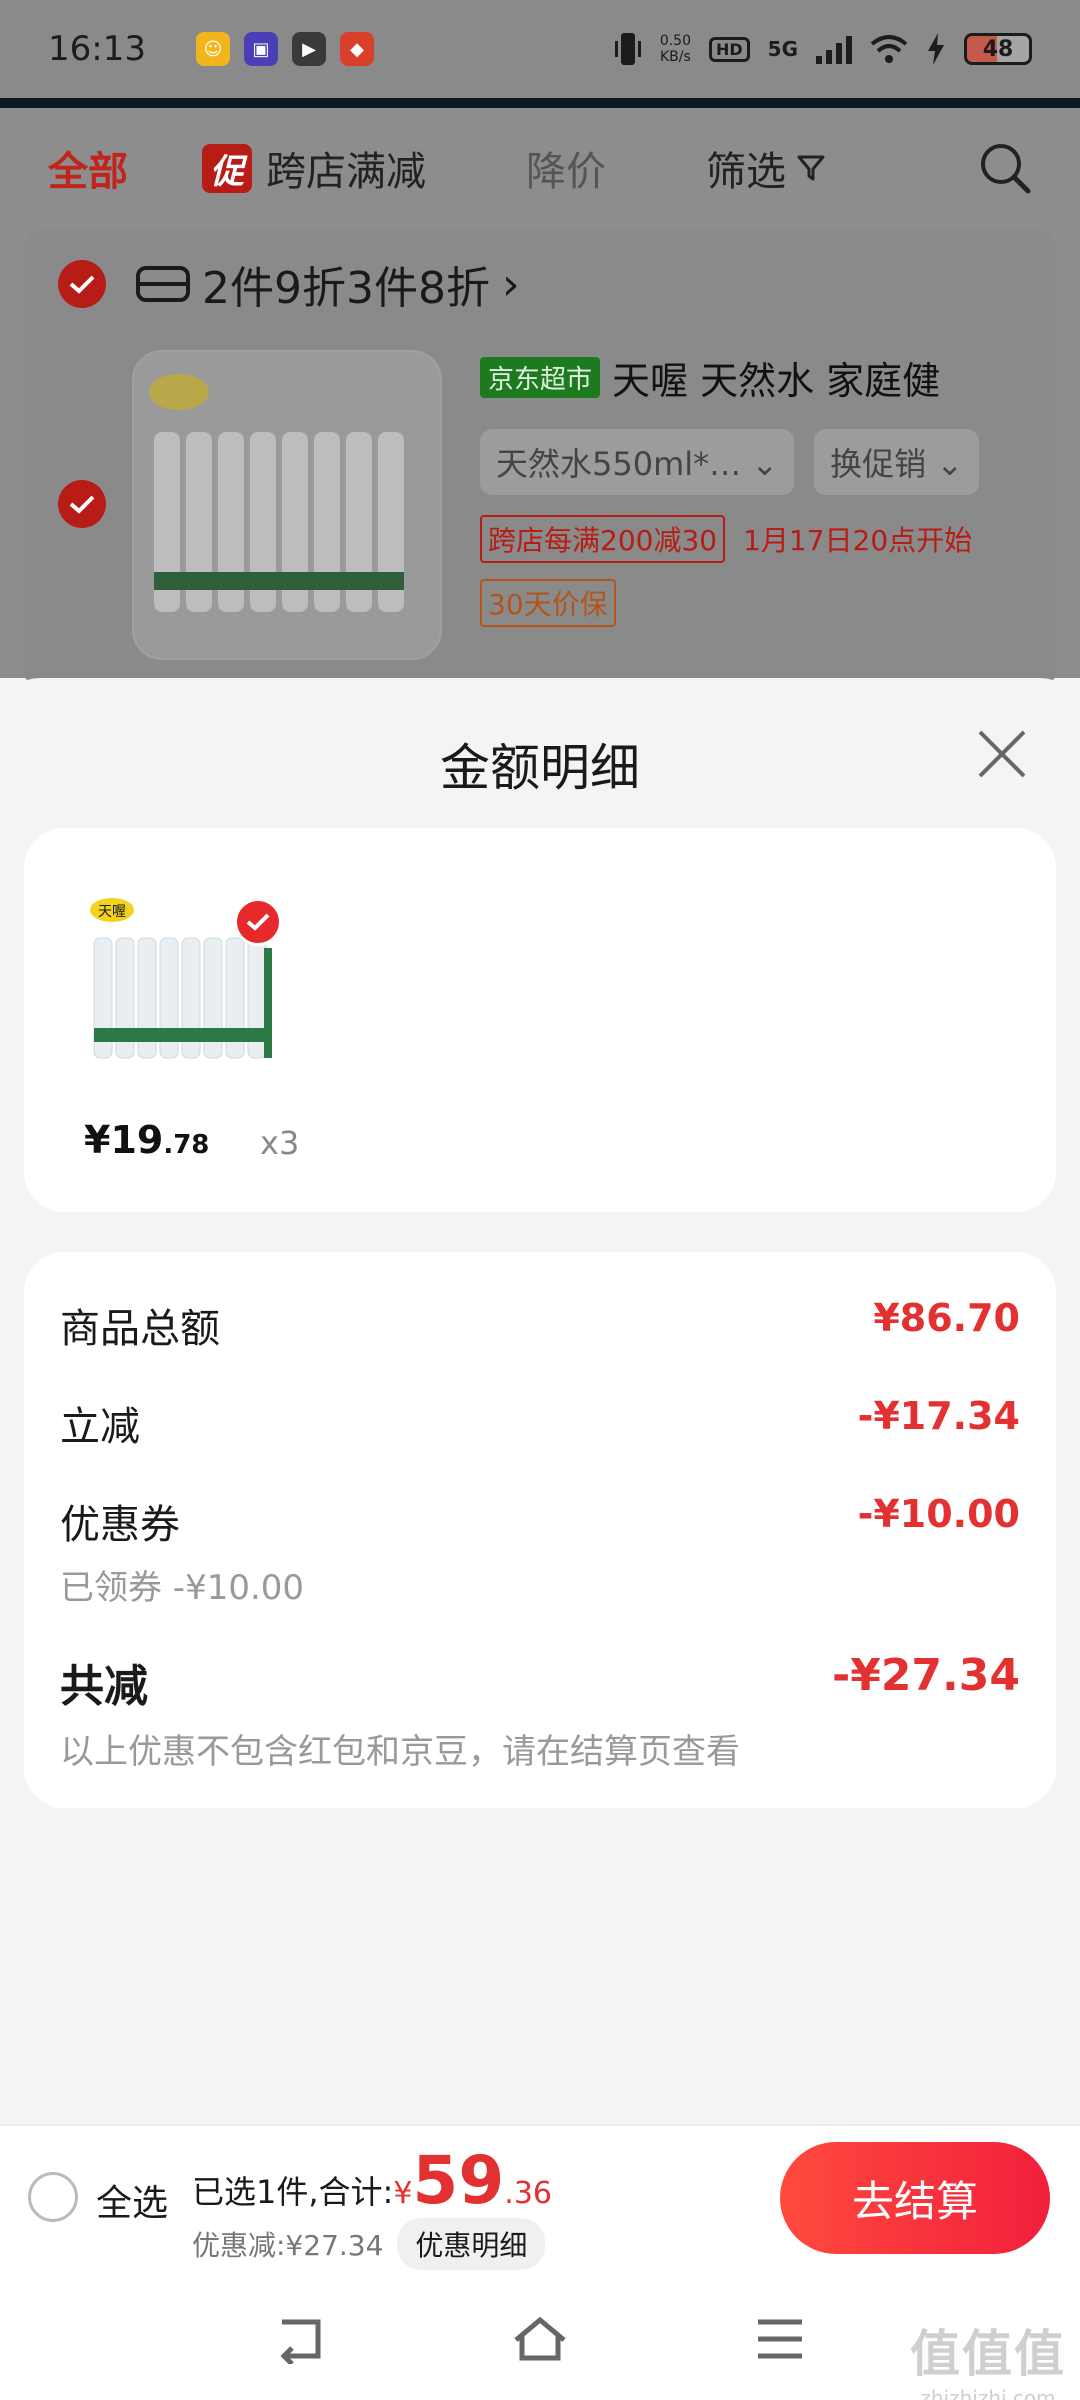 The width and height of the screenshot is (1080, 2400). I want to click on wifi-icon, so click(889, 49).